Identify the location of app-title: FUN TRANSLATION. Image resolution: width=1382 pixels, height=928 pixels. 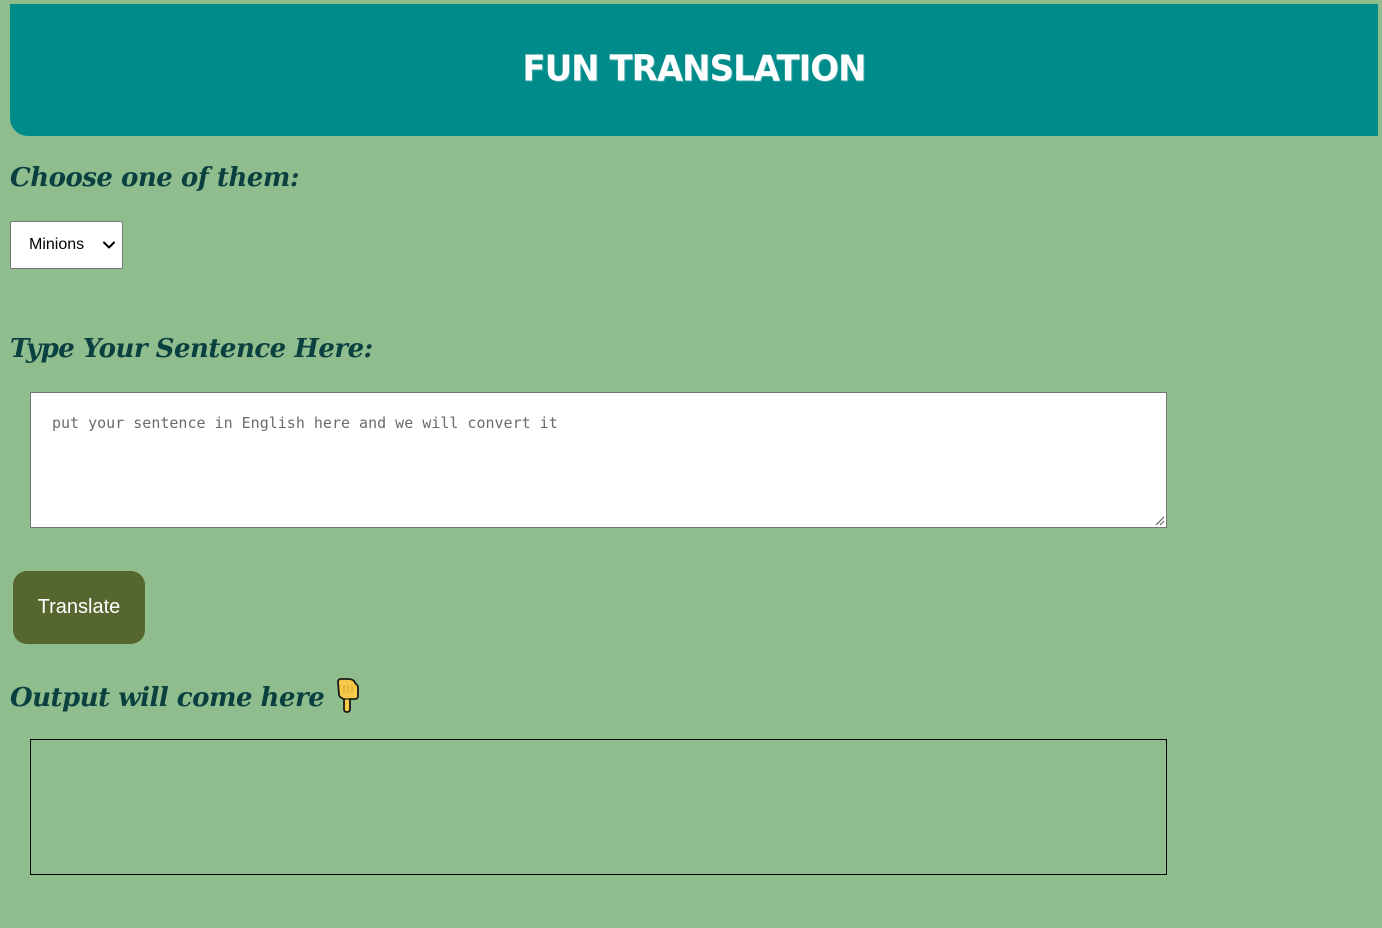
(694, 69).